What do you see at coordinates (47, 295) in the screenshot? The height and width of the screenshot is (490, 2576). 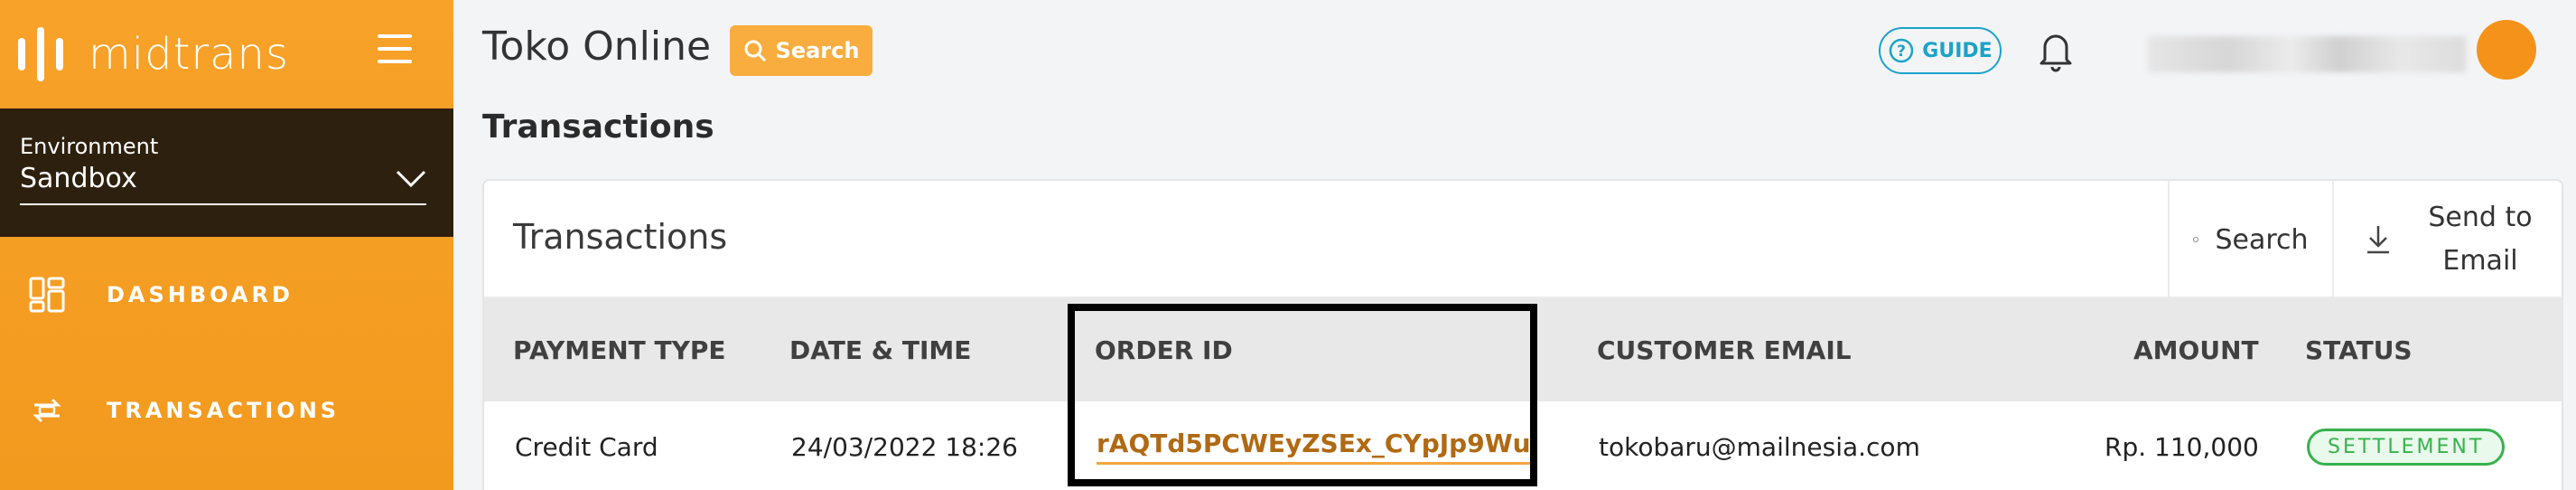 I see `dashboard-icon` at bounding box center [47, 295].